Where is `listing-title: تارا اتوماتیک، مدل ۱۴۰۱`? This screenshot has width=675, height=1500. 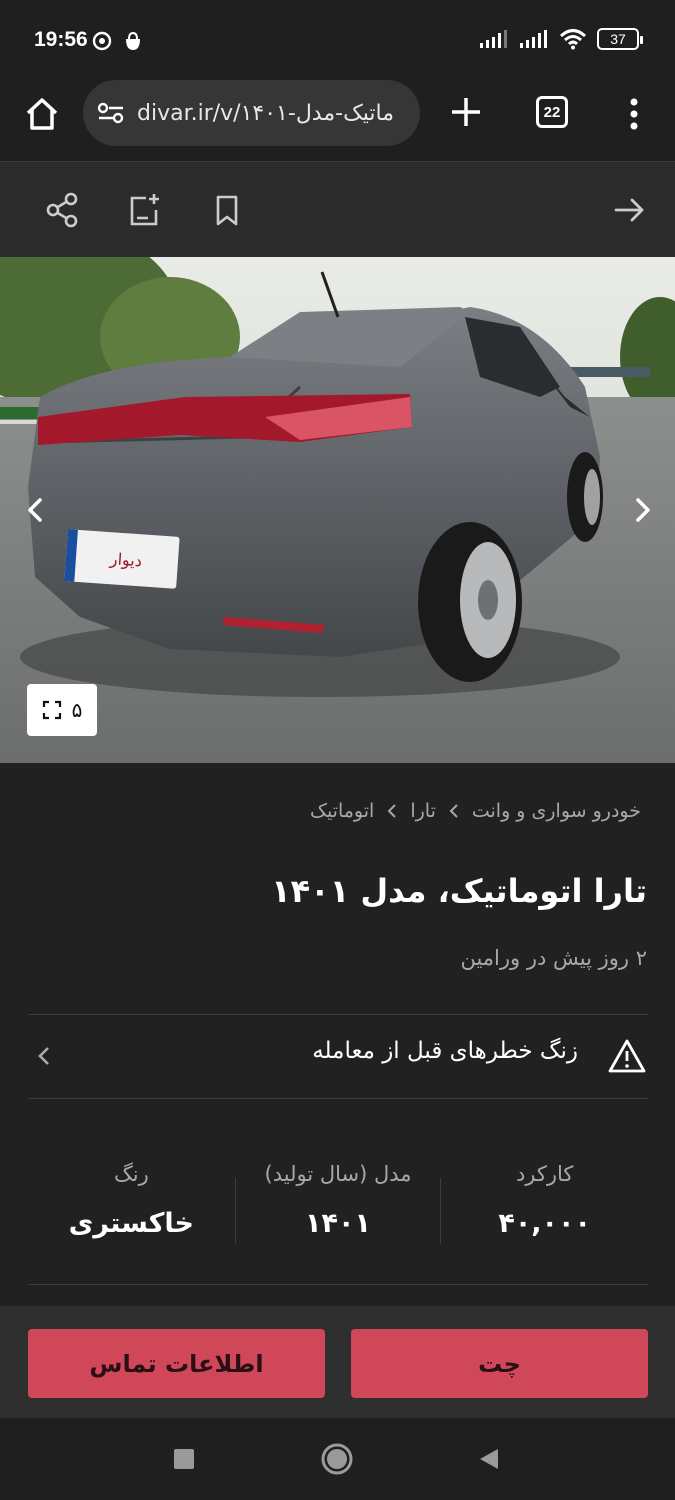 listing-title: تارا اتوماتیک، مدل ۱۴۰۱ is located at coordinates (459, 891).